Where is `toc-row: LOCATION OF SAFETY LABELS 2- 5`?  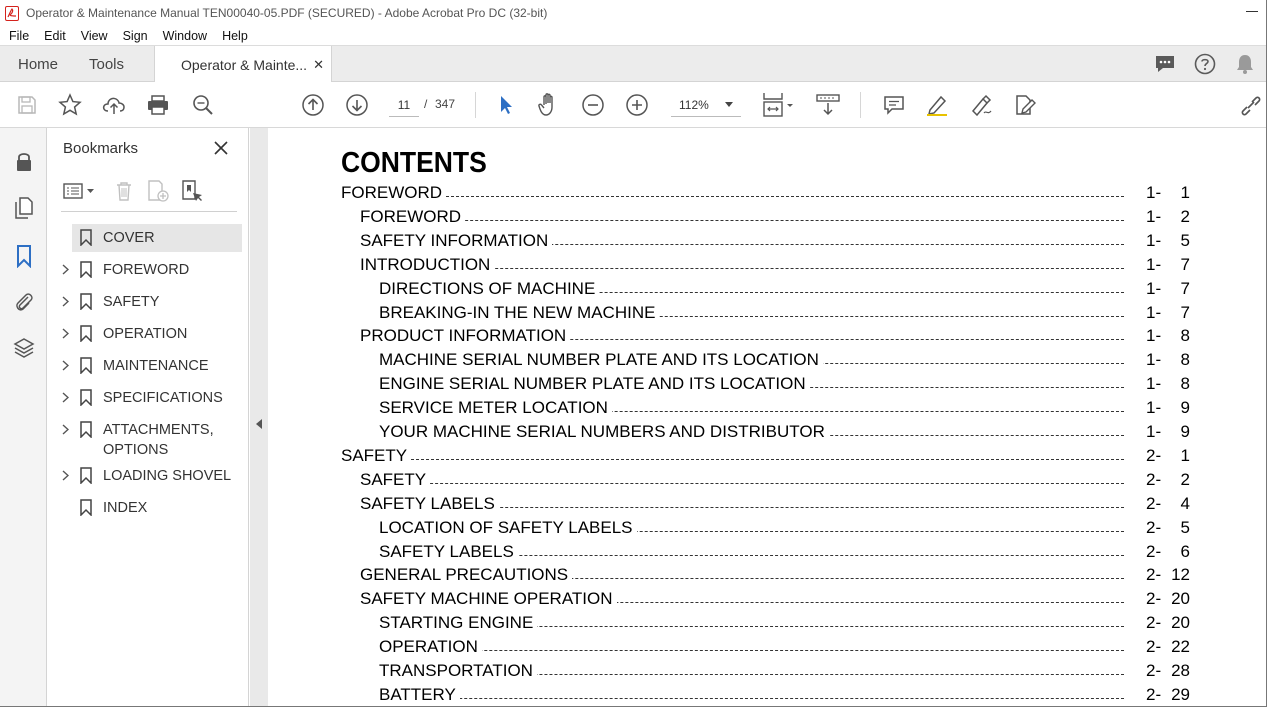 toc-row: LOCATION OF SAFETY LABELS 2- 5 is located at coordinates (767, 529).